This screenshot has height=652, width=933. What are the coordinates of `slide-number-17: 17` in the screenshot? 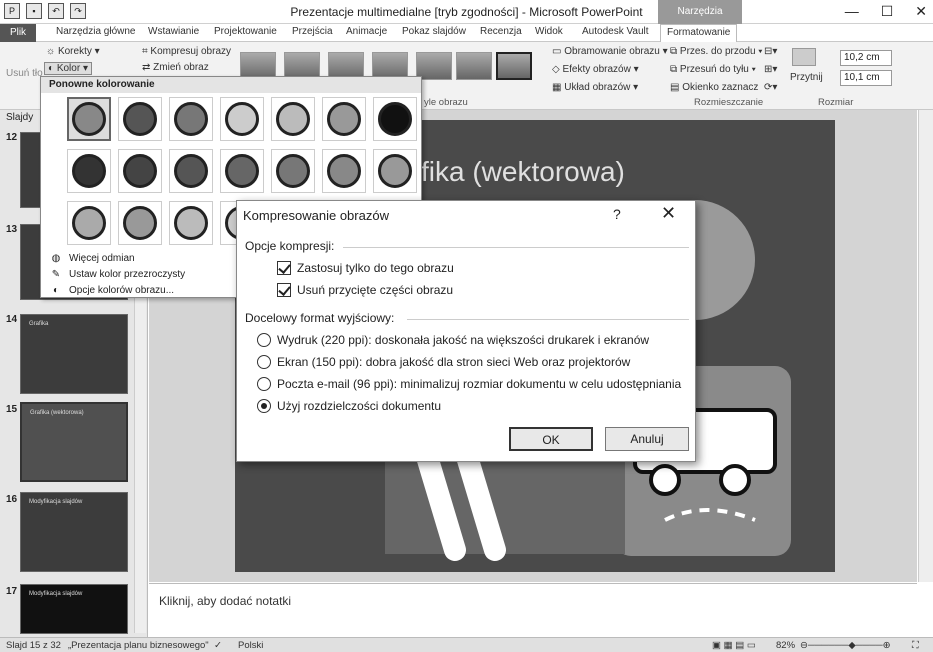 It's located at (12, 591).